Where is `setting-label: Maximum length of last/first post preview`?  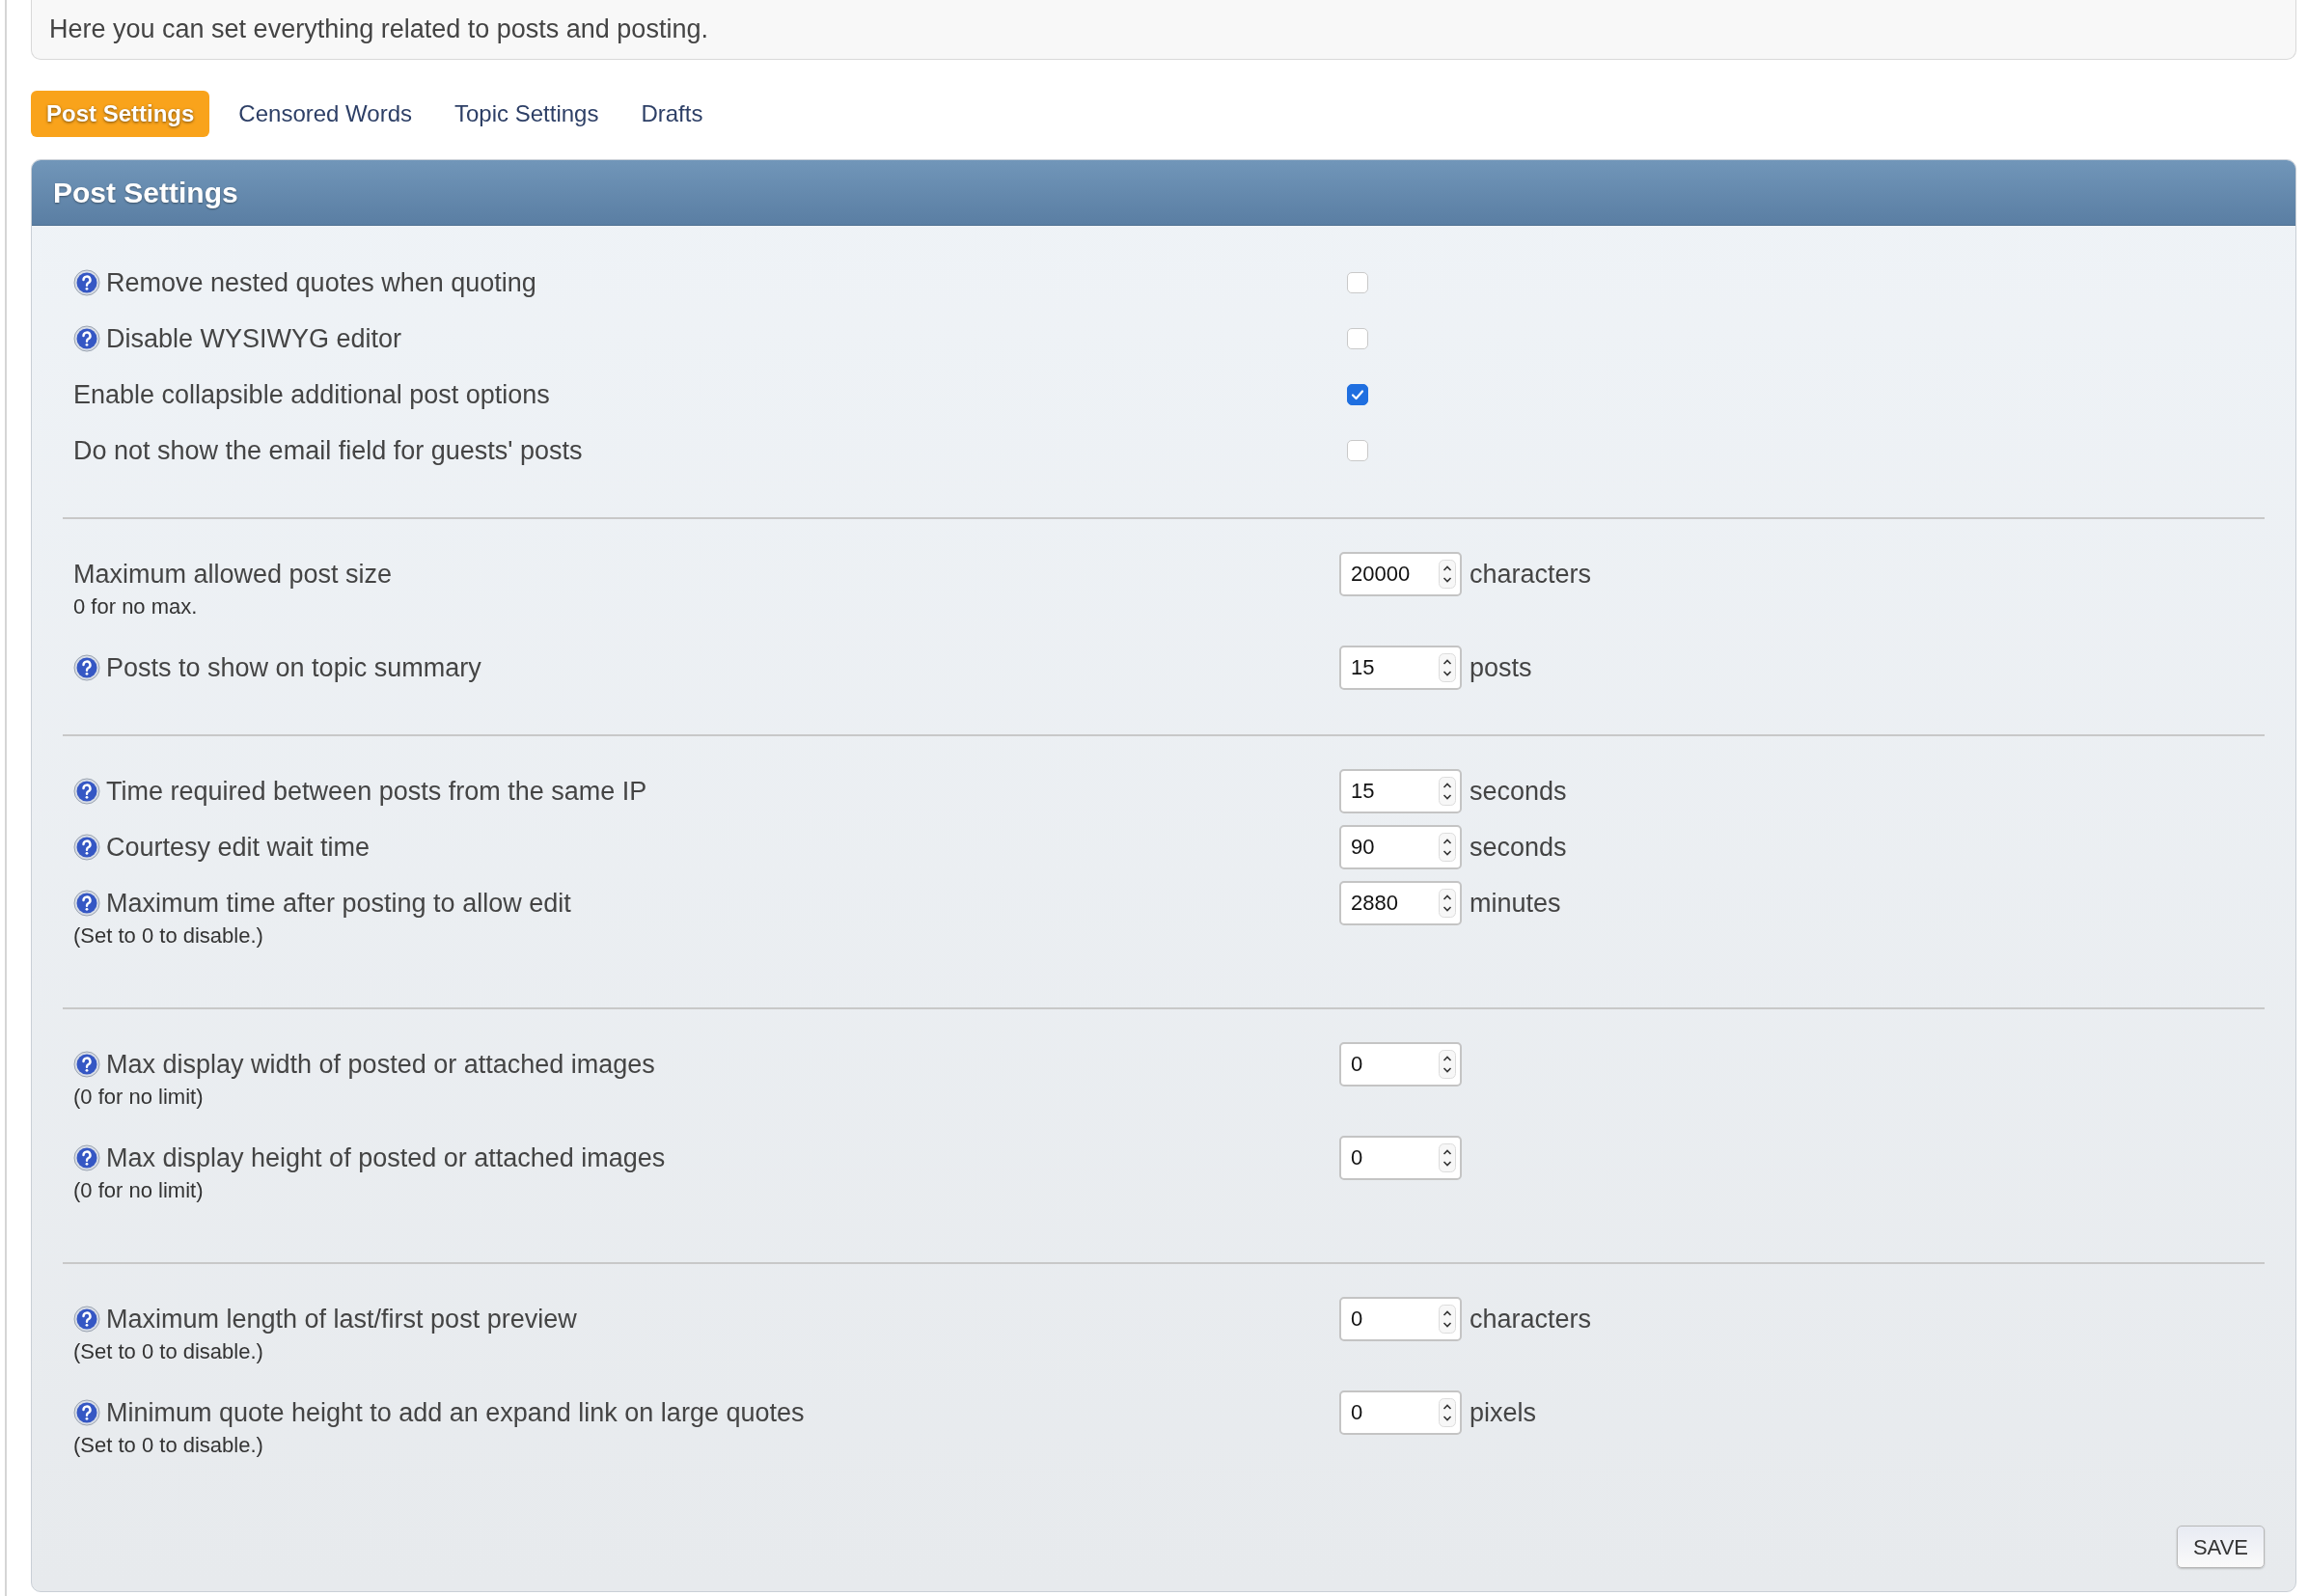 setting-label: Maximum length of last/first post preview is located at coordinates (341, 1319).